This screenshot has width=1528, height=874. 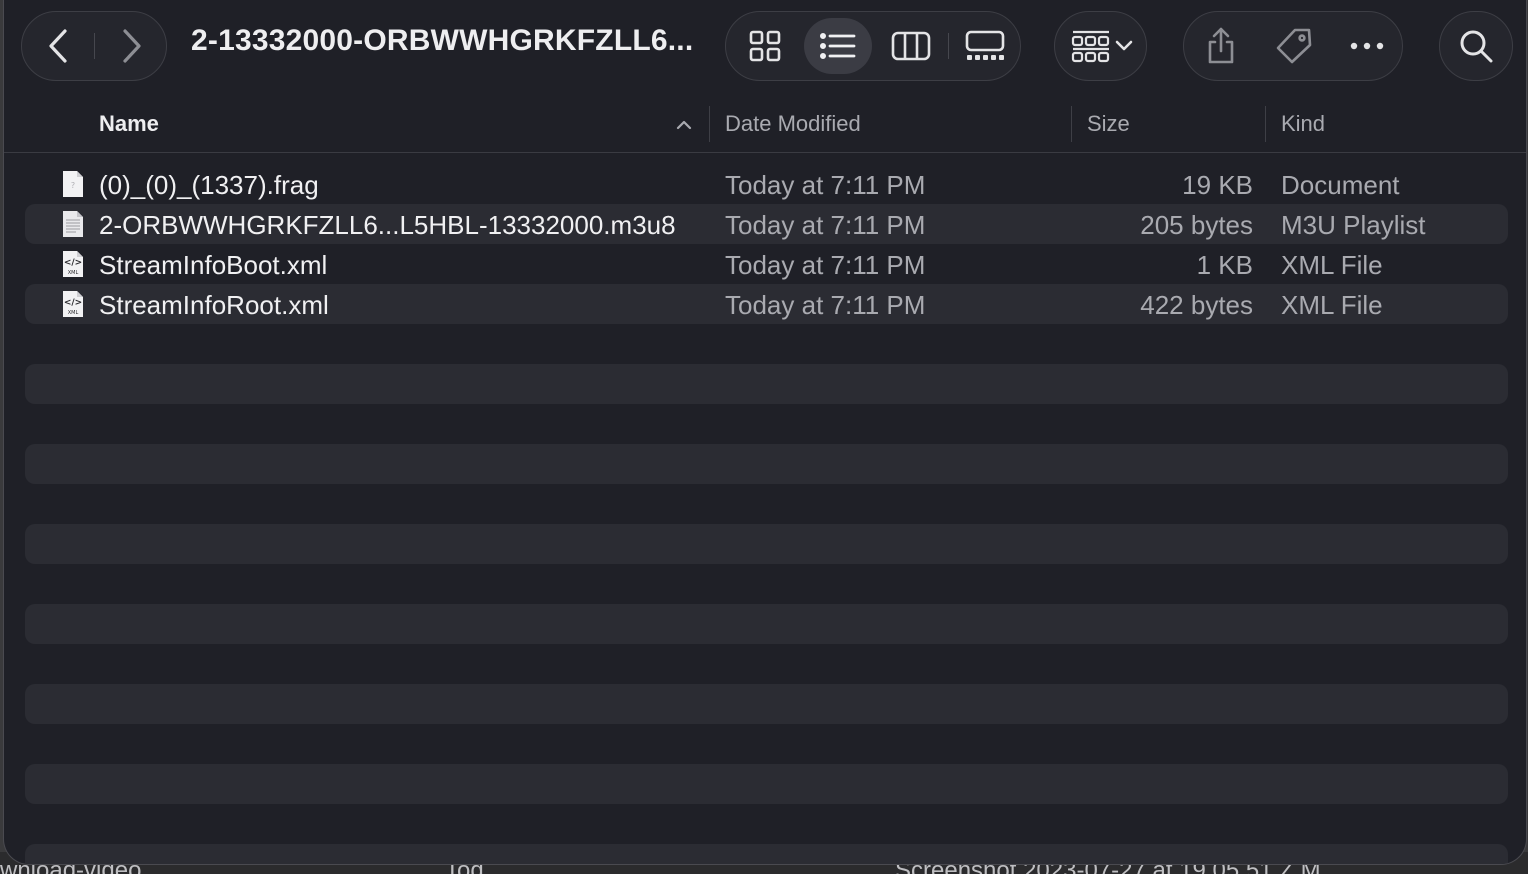 I want to click on search-button, so click(x=1476, y=46).